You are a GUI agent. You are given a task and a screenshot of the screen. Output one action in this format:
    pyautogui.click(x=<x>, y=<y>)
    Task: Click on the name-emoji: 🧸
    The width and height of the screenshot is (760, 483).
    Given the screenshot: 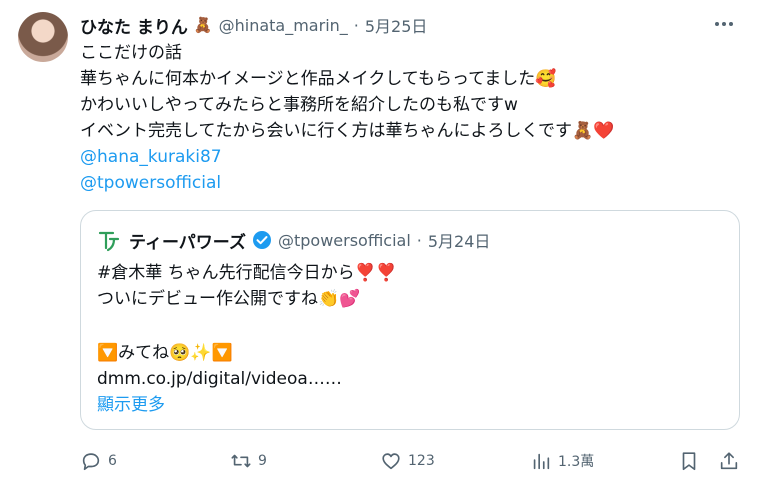 What is the action you would take?
    pyautogui.click(x=203, y=25)
    